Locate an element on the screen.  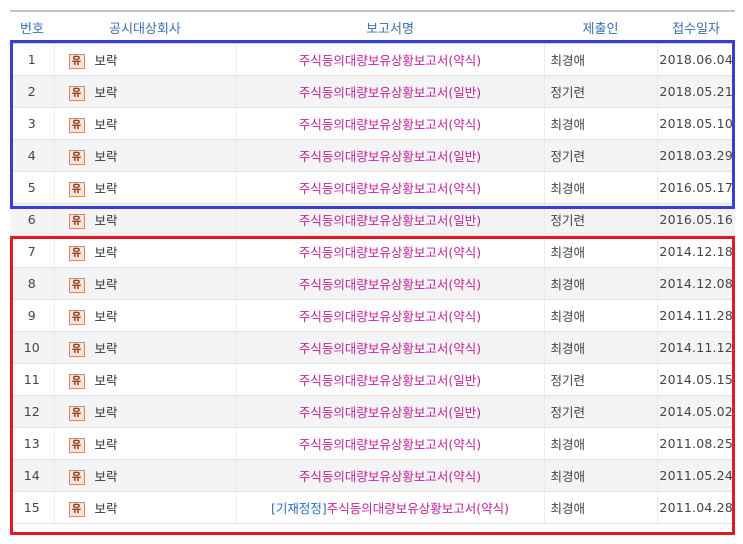
table-row: 11 유 보락 주식등의대량보유상황보고서(일반) 정기련 2014.05.15 is located at coordinates (372, 379).